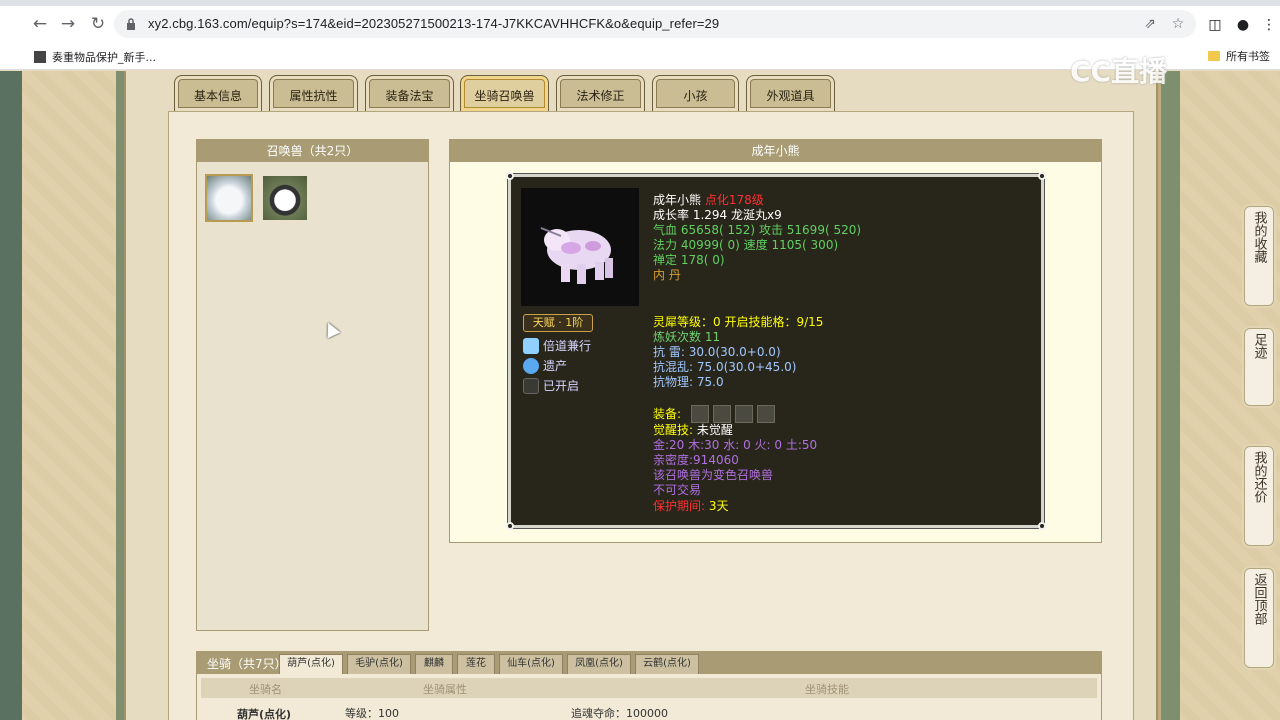 The height and width of the screenshot is (720, 1280). Describe the element at coordinates (717, 215) in the screenshot. I see `pet-growth: 成长率 1.294 龙涎丸x9` at that location.